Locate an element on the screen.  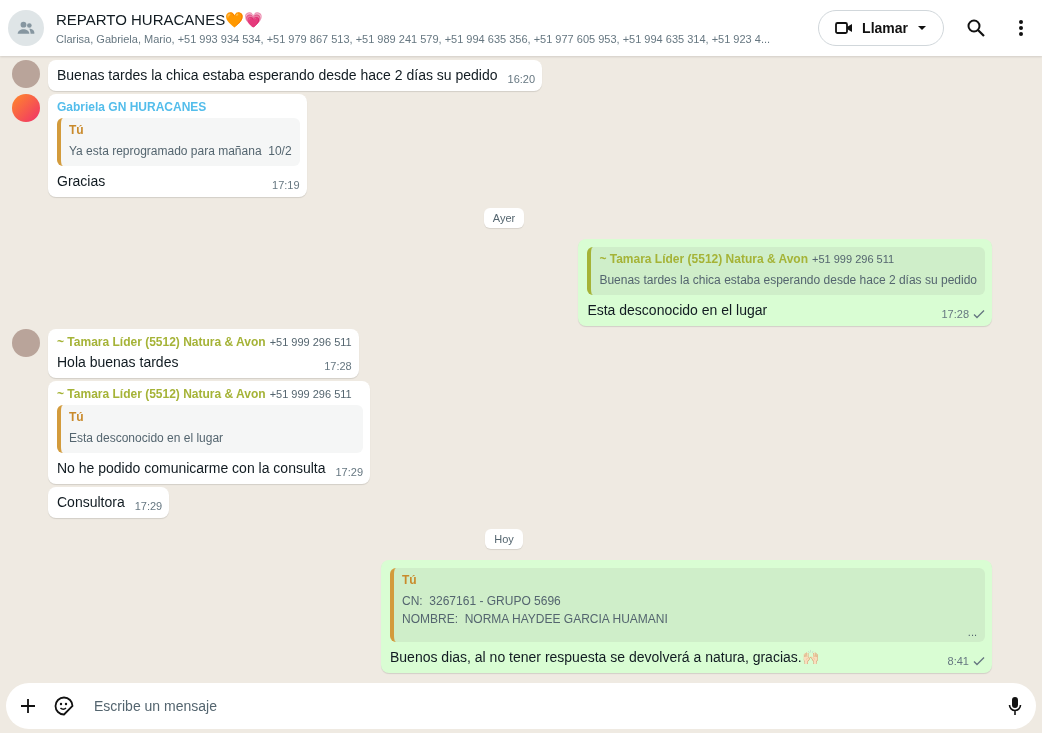
message-text: Esta desconocido en el lugar is located at coordinates (677, 310).